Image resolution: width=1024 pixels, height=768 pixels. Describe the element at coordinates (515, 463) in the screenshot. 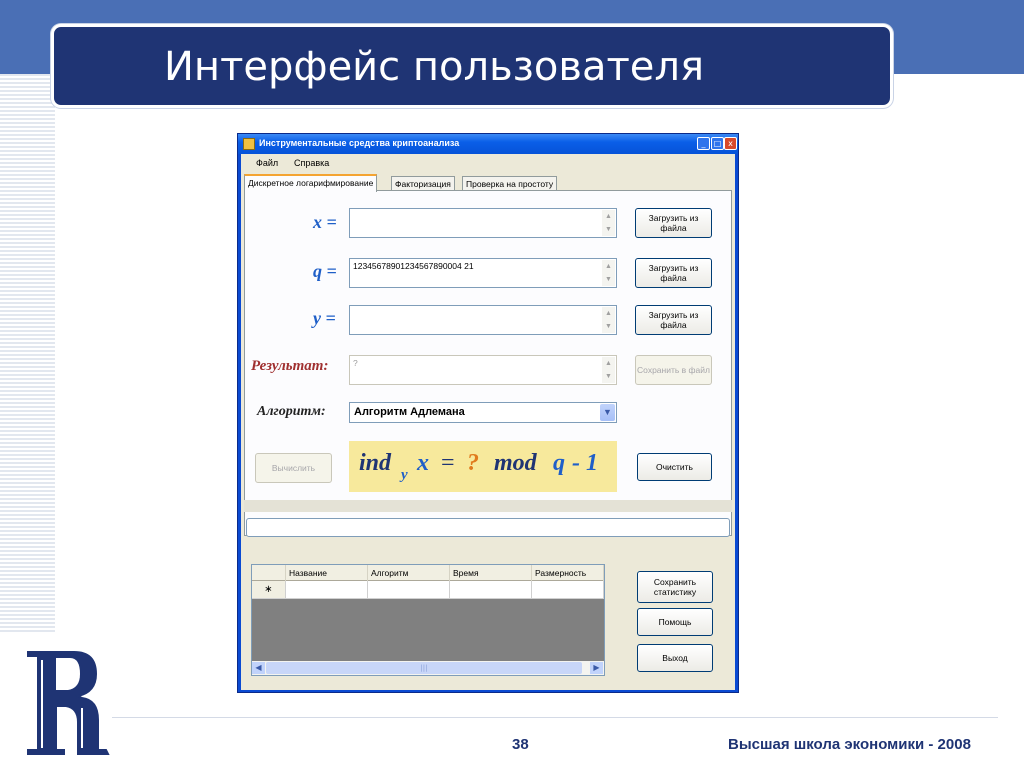

I see `formula-mod: mod` at that location.